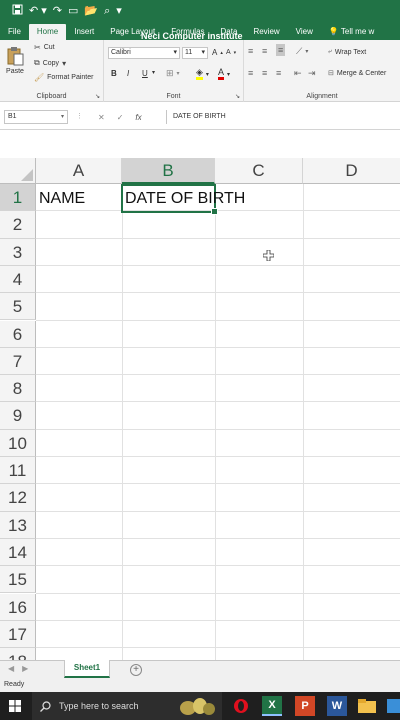 The height and width of the screenshot is (720, 400). What do you see at coordinates (18, 498) in the screenshot?
I see `row-header-12: 12` at bounding box center [18, 498].